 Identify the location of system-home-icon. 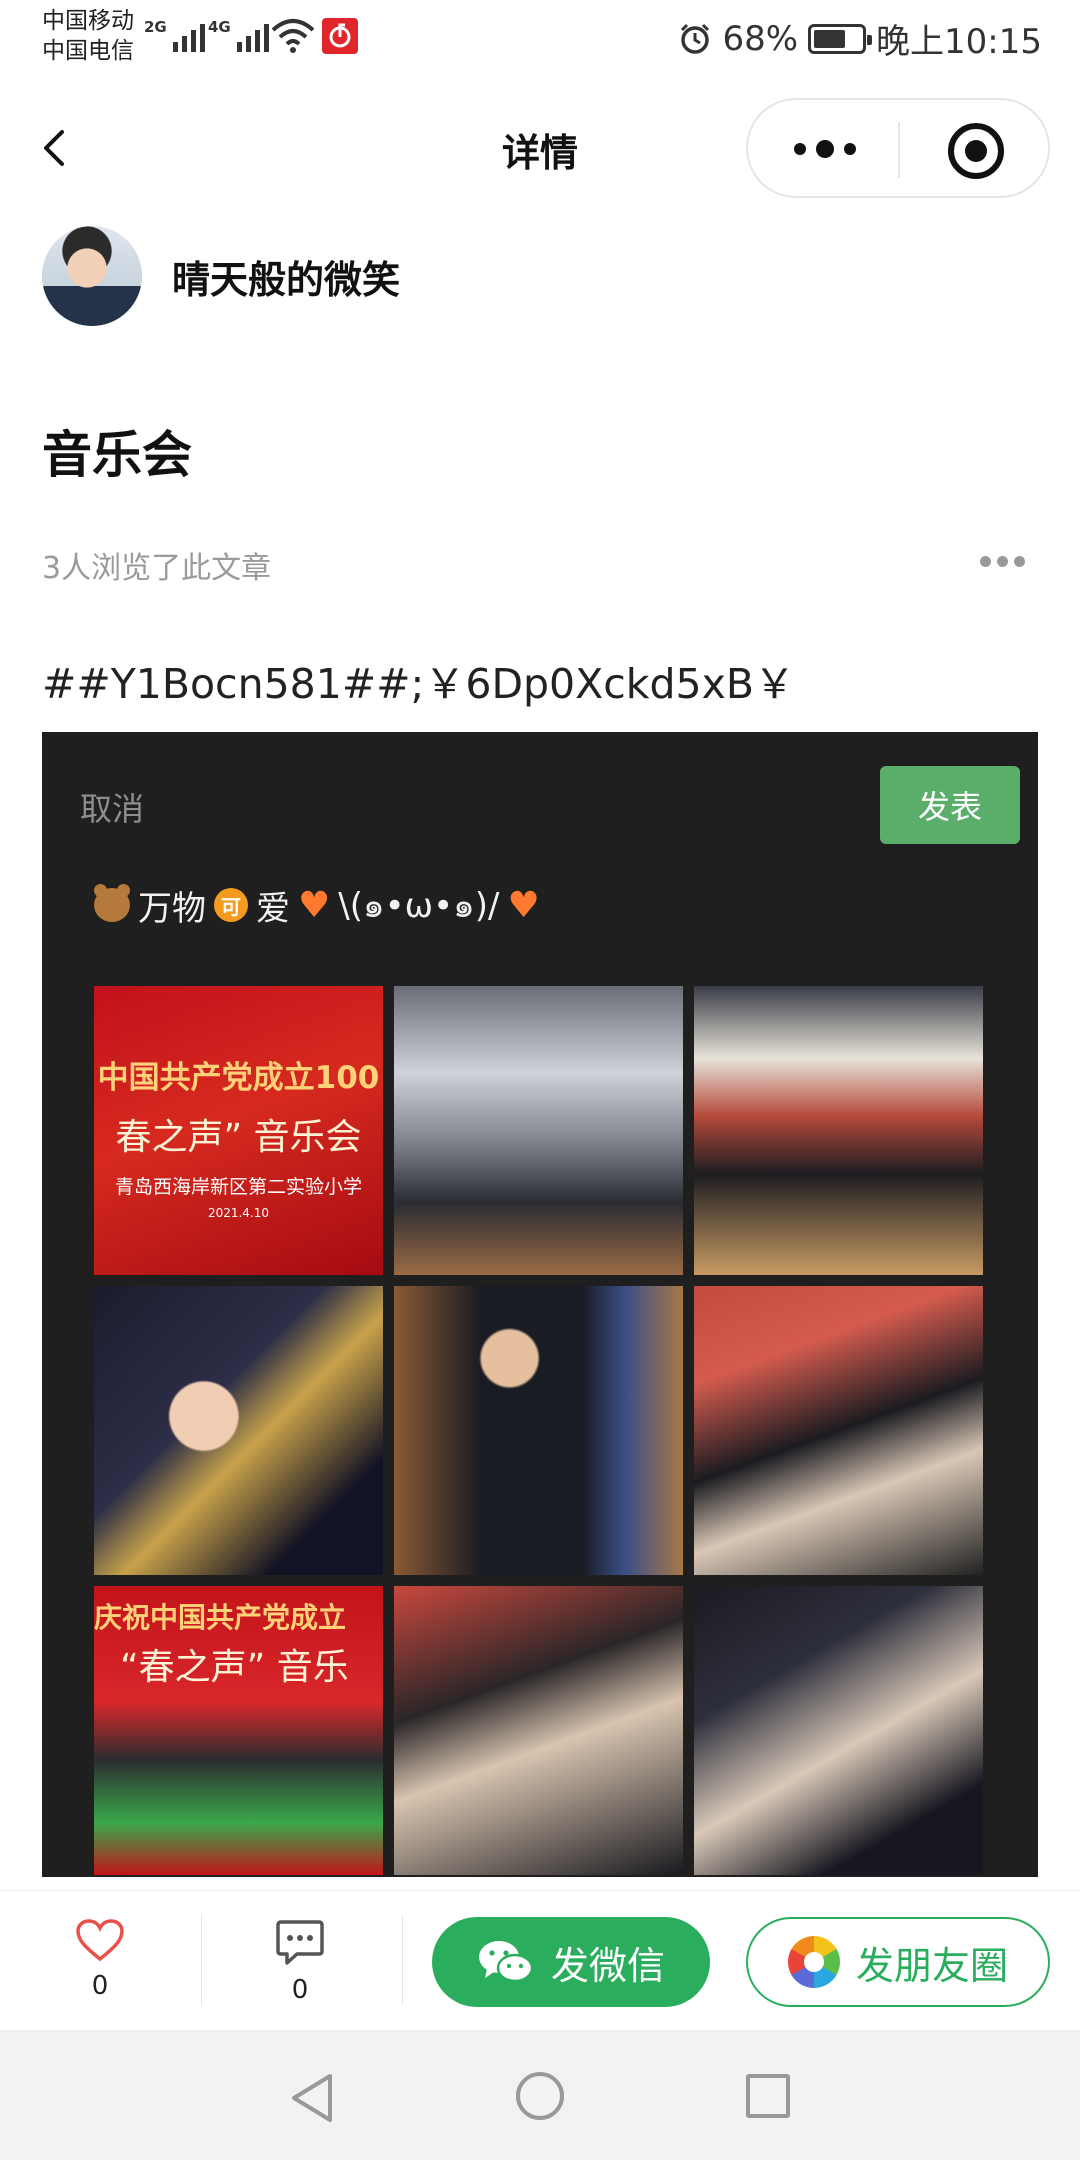
(540, 2096).